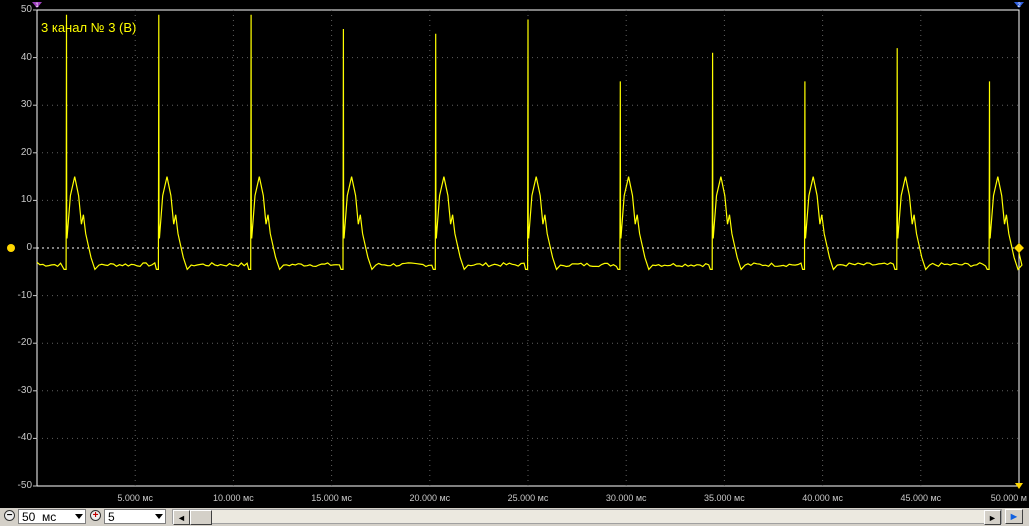 The image size is (1029, 526). Describe the element at coordinates (135, 498) in the screenshot. I see `x-tick-label: 5.000 мс` at that location.